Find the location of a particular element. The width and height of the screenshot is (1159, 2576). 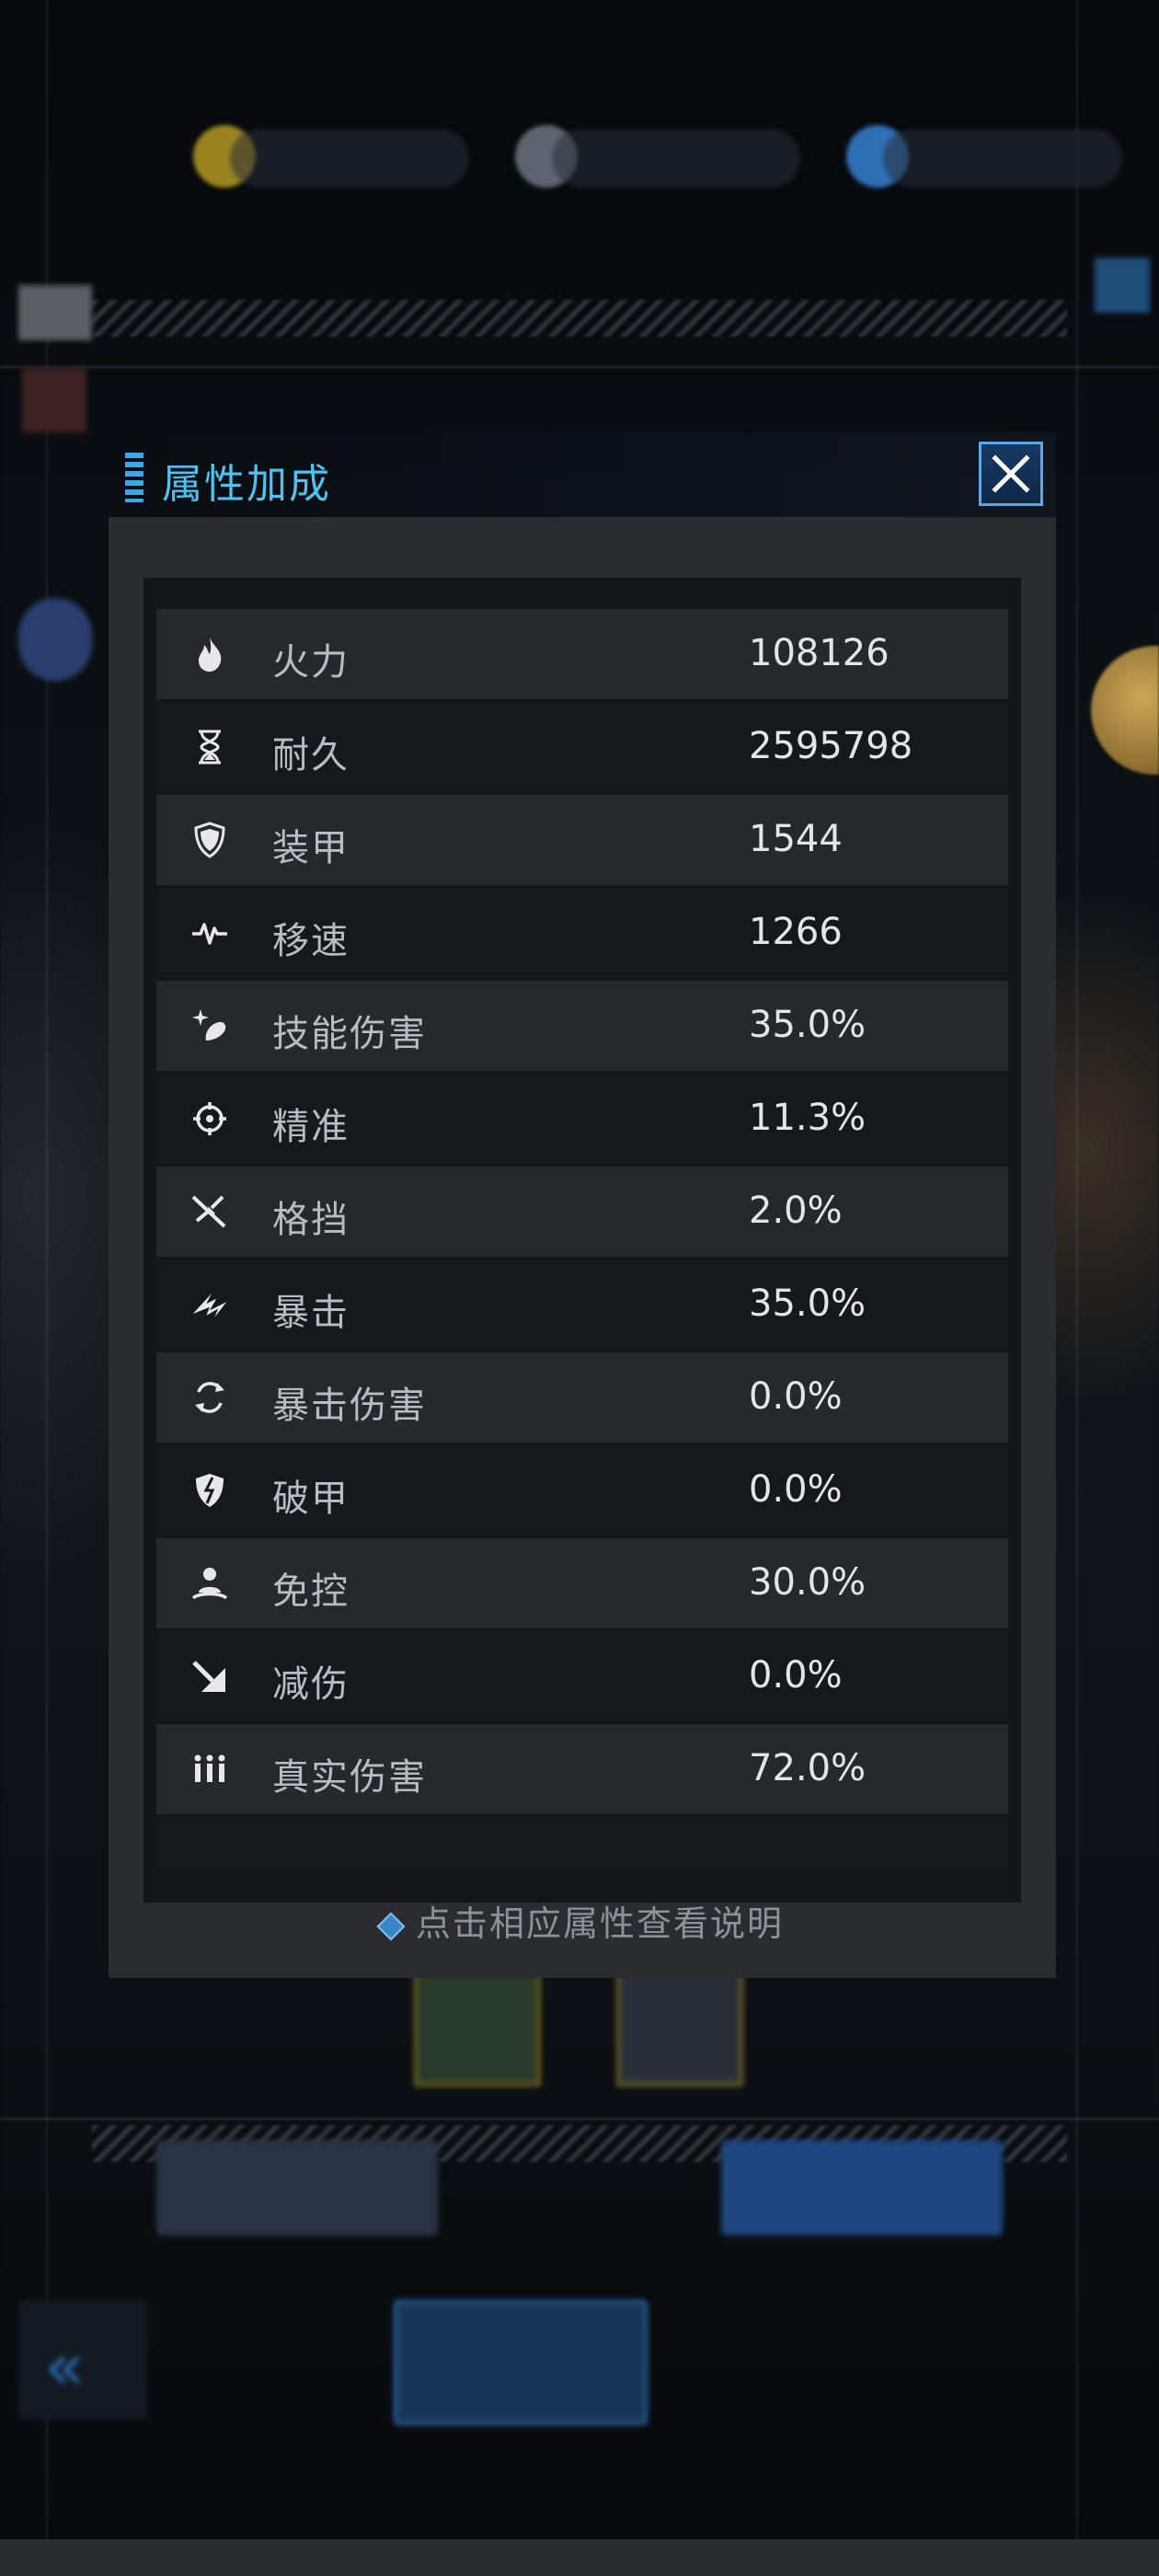

crit-damage-icon is located at coordinates (209, 1397).